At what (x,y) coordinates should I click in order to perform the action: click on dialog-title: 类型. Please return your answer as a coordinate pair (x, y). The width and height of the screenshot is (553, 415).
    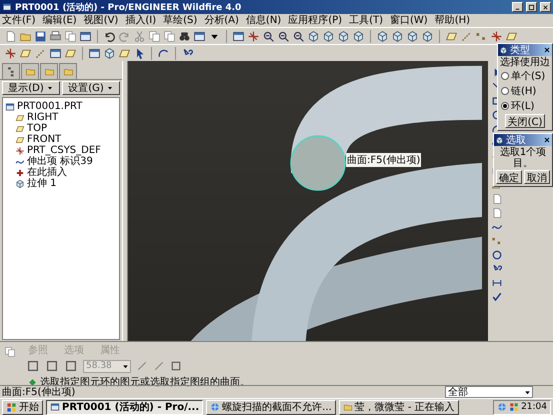
    Looking at the image, I should click on (520, 50).